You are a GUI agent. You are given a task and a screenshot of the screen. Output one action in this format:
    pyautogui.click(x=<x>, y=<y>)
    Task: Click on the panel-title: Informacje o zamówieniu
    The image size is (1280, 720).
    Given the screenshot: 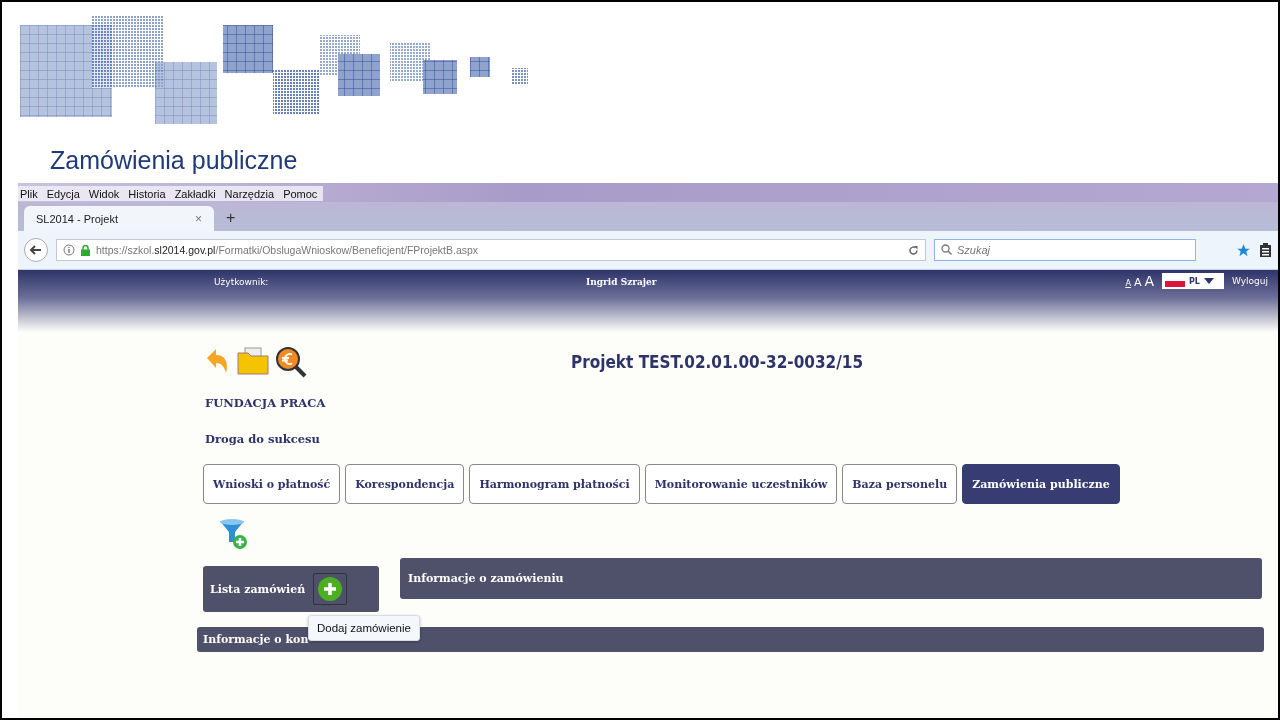 What is the action you would take?
    pyautogui.click(x=486, y=578)
    